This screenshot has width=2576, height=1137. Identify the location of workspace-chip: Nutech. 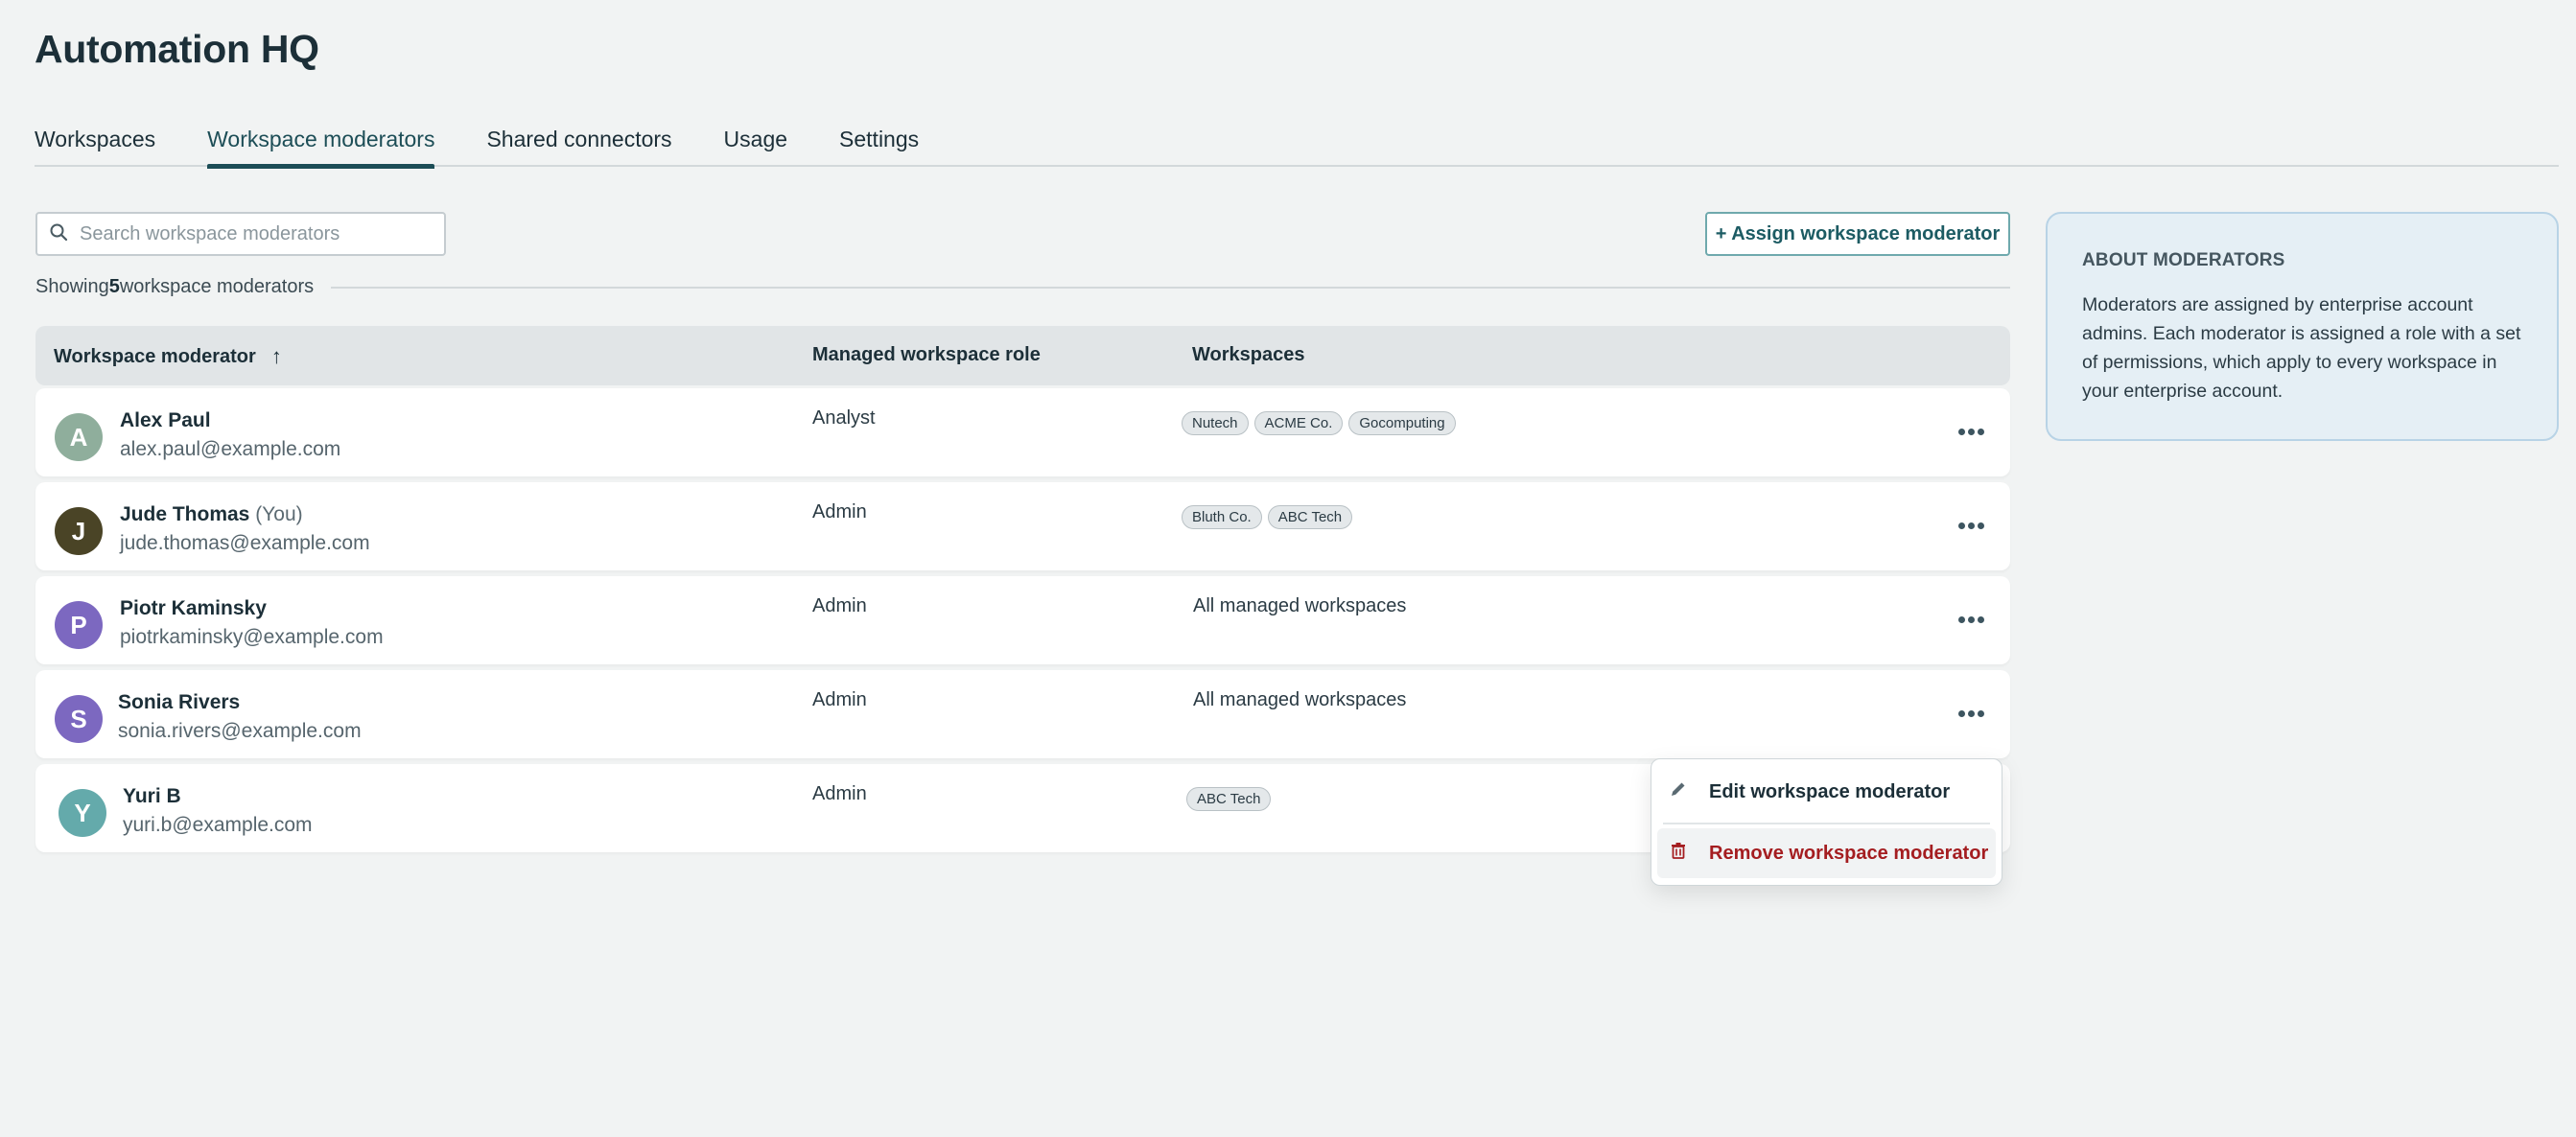
(1215, 423).